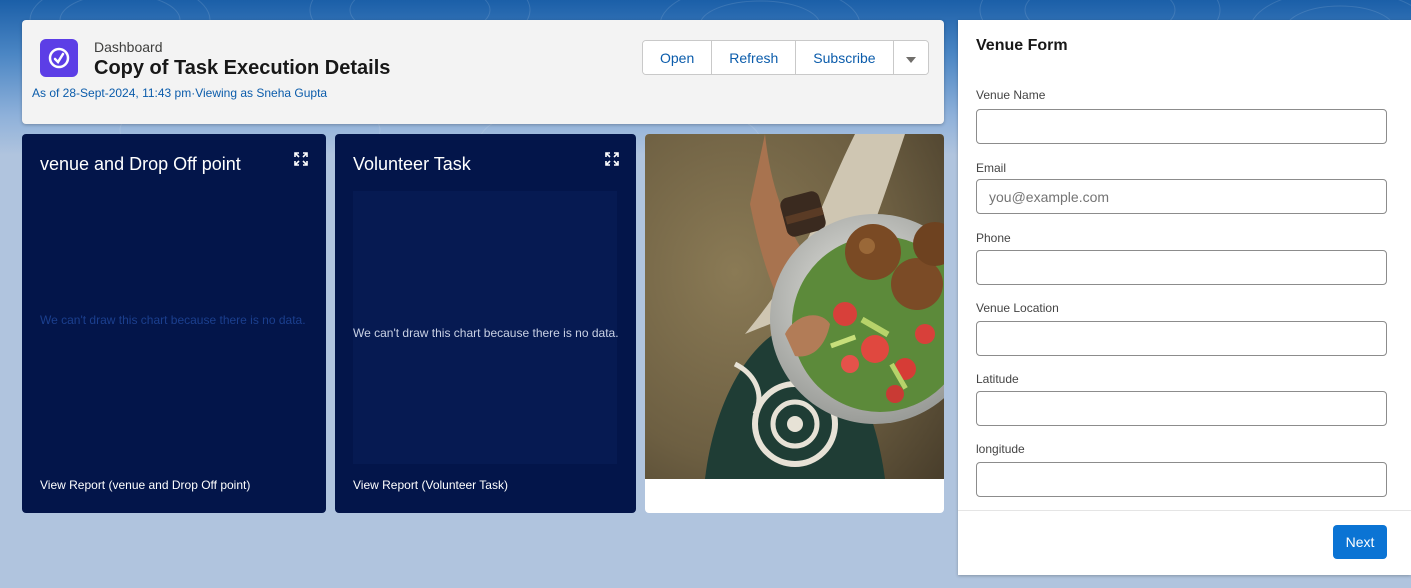 The height and width of the screenshot is (588, 1411). I want to click on form-footer-divider, so click(1184, 510).